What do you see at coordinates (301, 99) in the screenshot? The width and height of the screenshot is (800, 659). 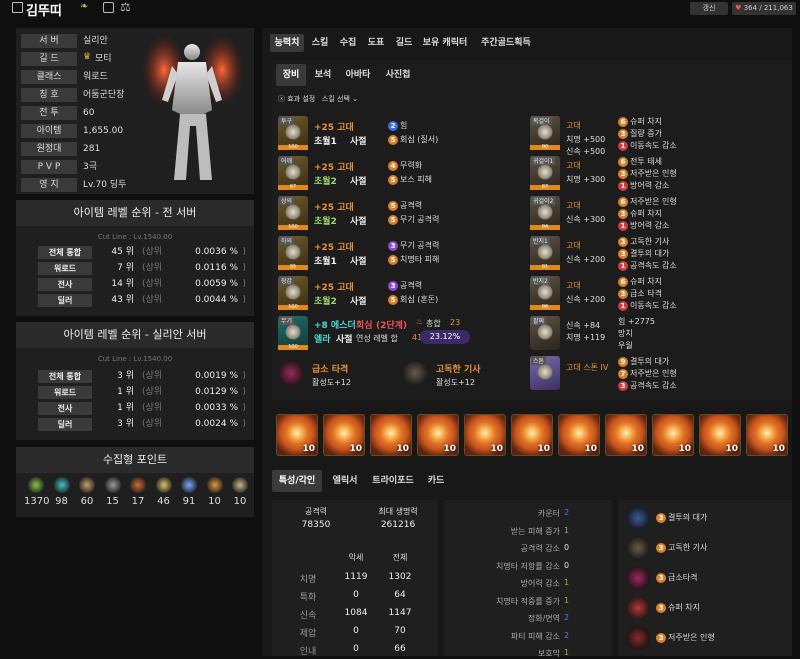 I see `effect-setting: 효과 설정` at bounding box center [301, 99].